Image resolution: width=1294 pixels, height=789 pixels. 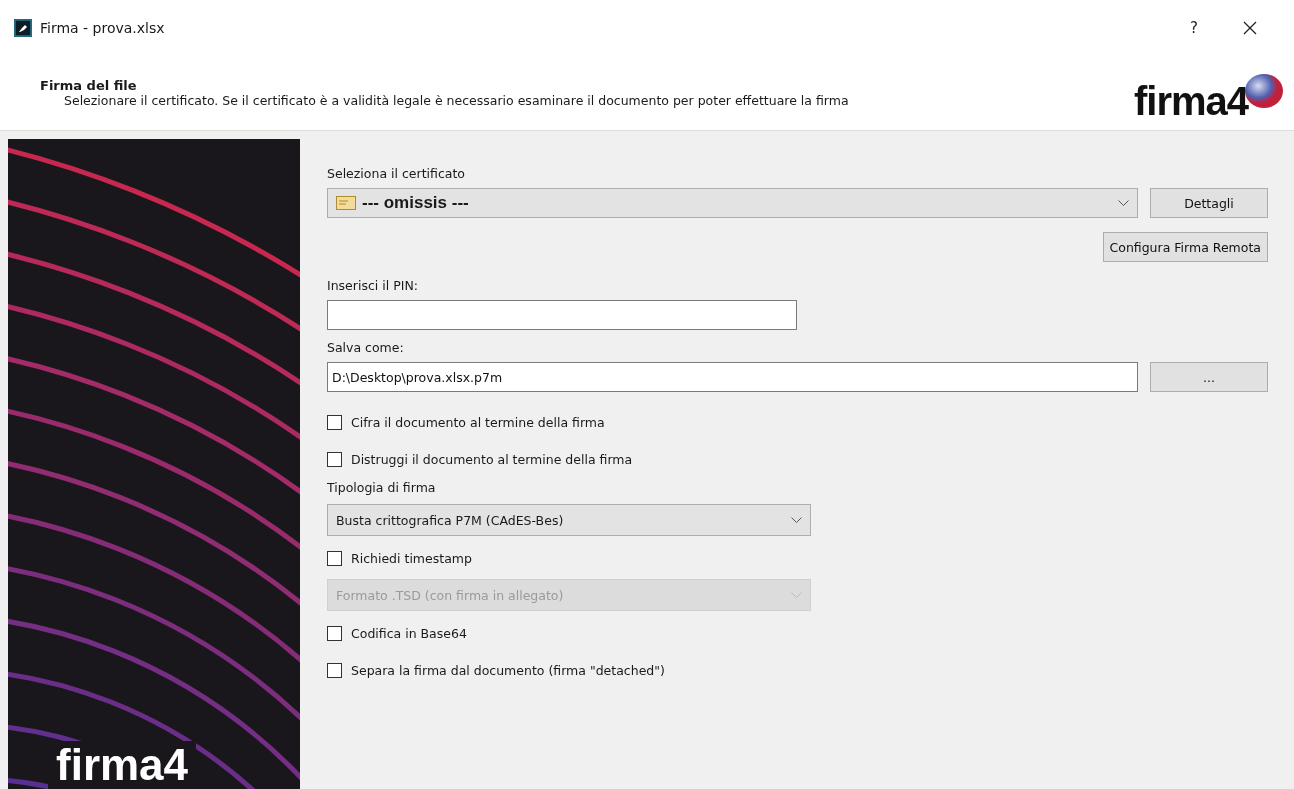 What do you see at coordinates (797, 633) in the screenshot?
I see `checkbox-option: Codifica in Base64` at bounding box center [797, 633].